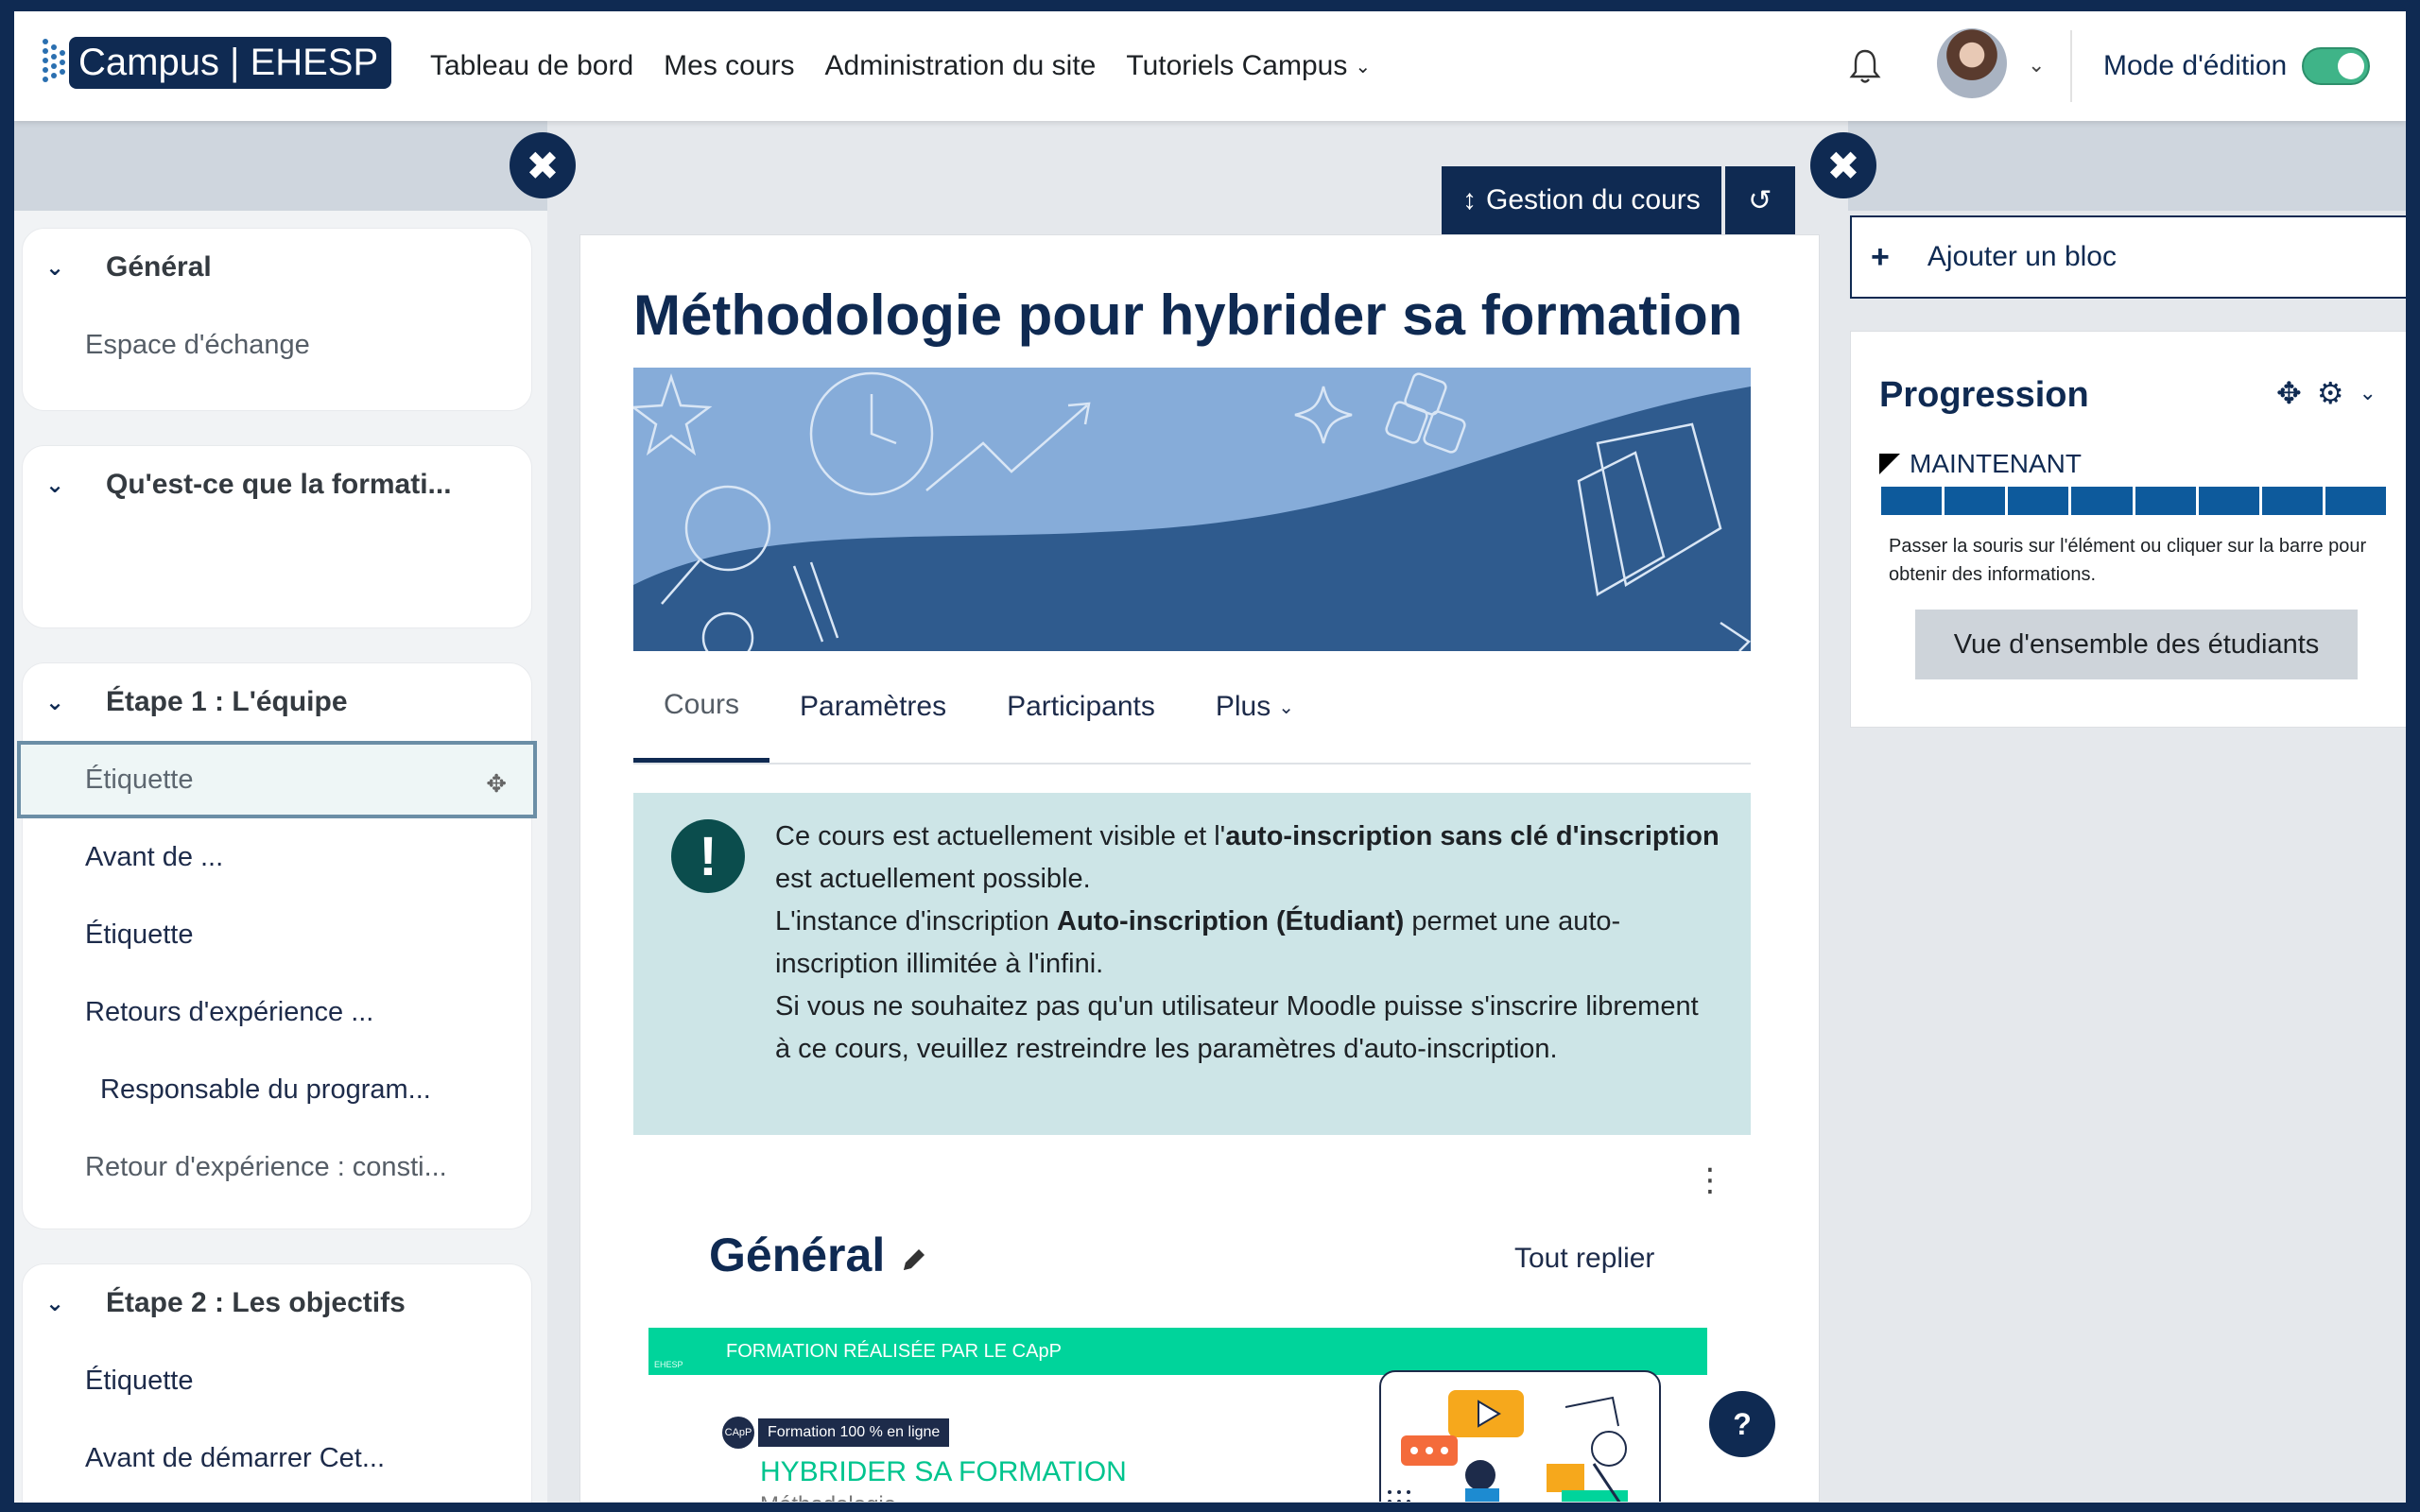 The width and height of the screenshot is (2420, 1512). Describe the element at coordinates (1188, 315) in the screenshot. I see `page-title: Méthodologie pour hybrider sa formation` at that location.